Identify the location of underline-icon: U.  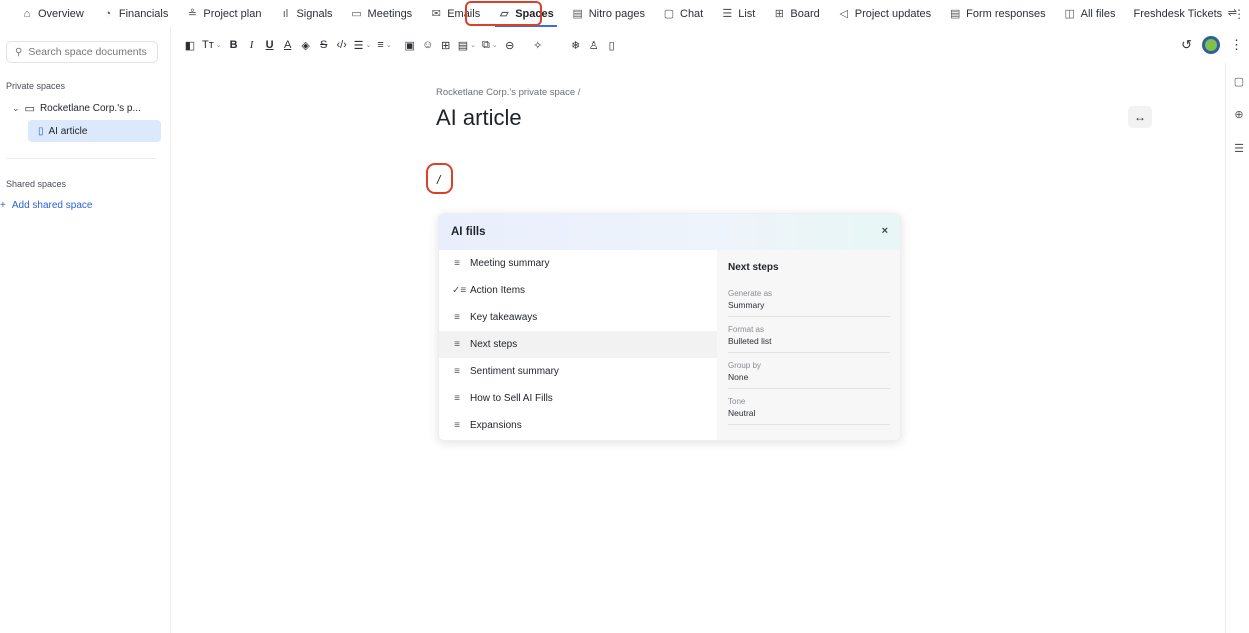
(270, 45).